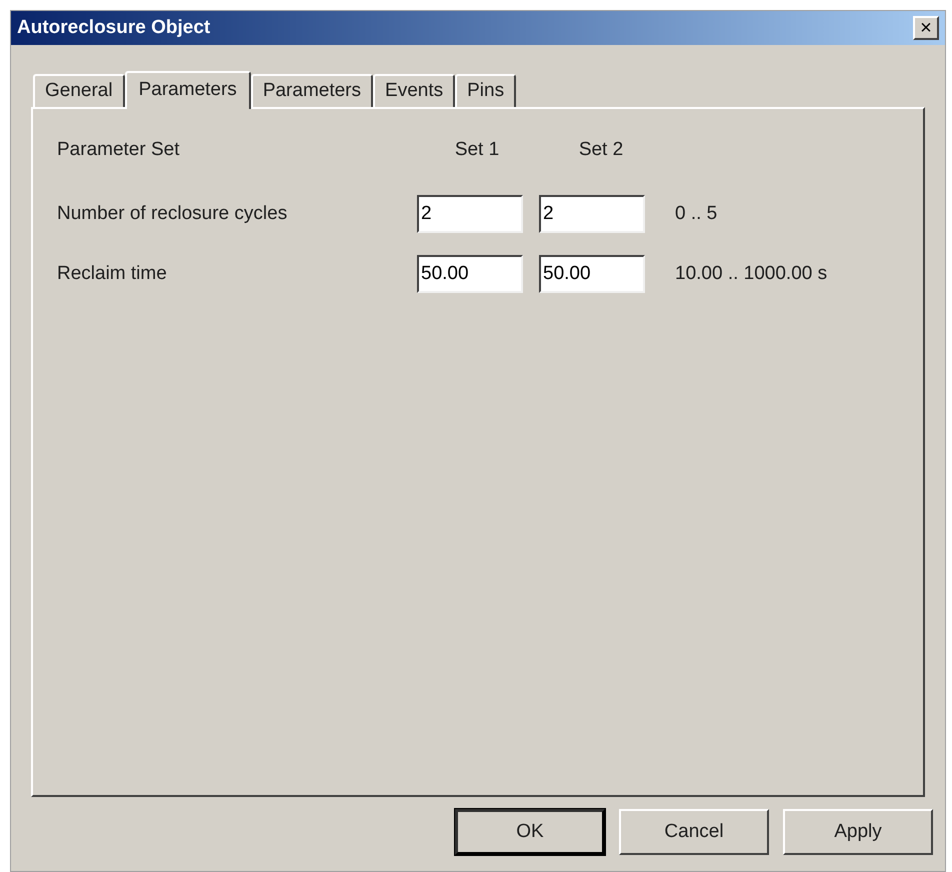  I want to click on column-header: Set 1, so click(477, 150).